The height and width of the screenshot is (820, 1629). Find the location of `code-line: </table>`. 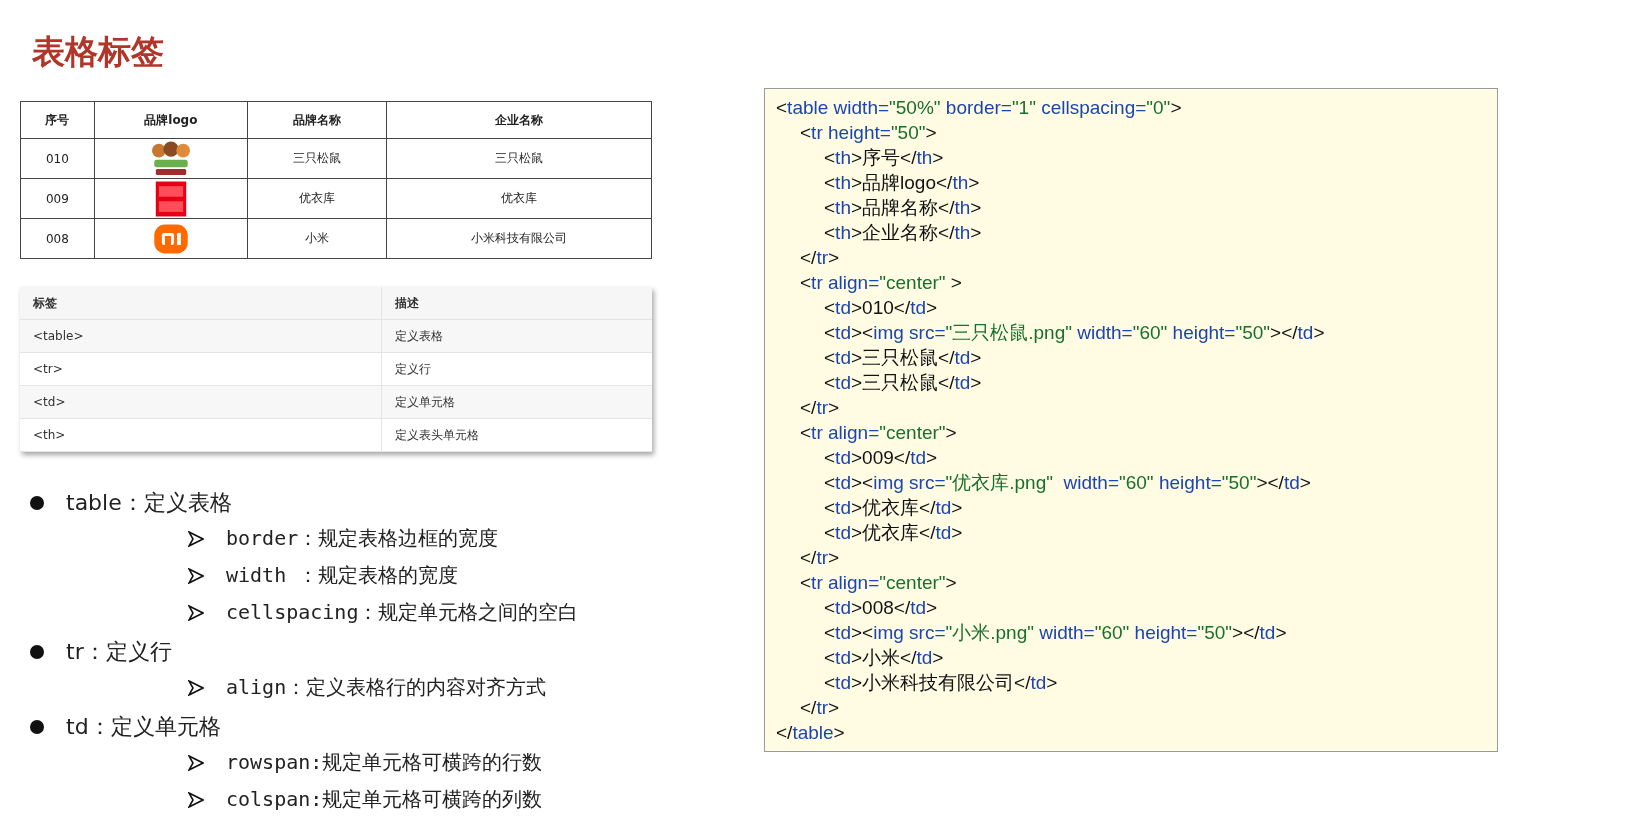

code-line: </table> is located at coordinates (810, 733).